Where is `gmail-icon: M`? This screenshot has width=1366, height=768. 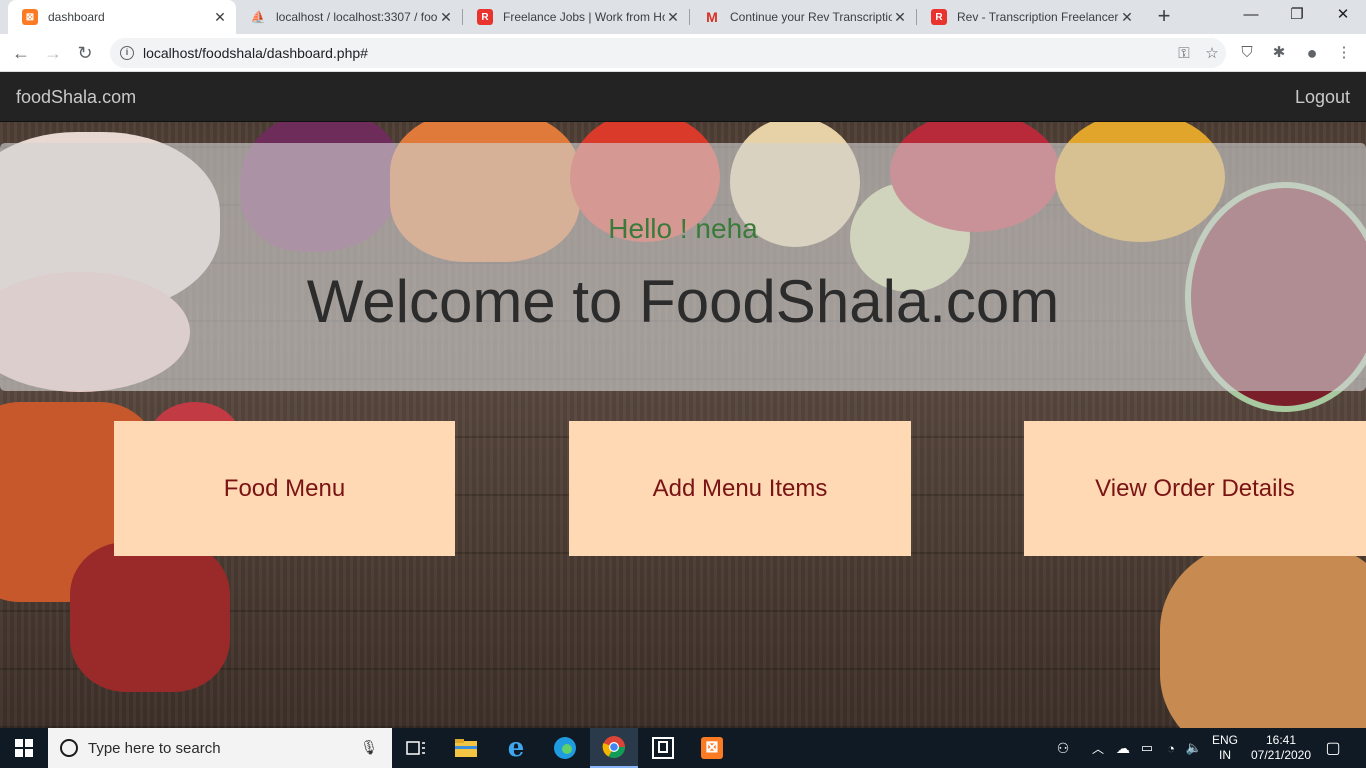 gmail-icon: M is located at coordinates (712, 17).